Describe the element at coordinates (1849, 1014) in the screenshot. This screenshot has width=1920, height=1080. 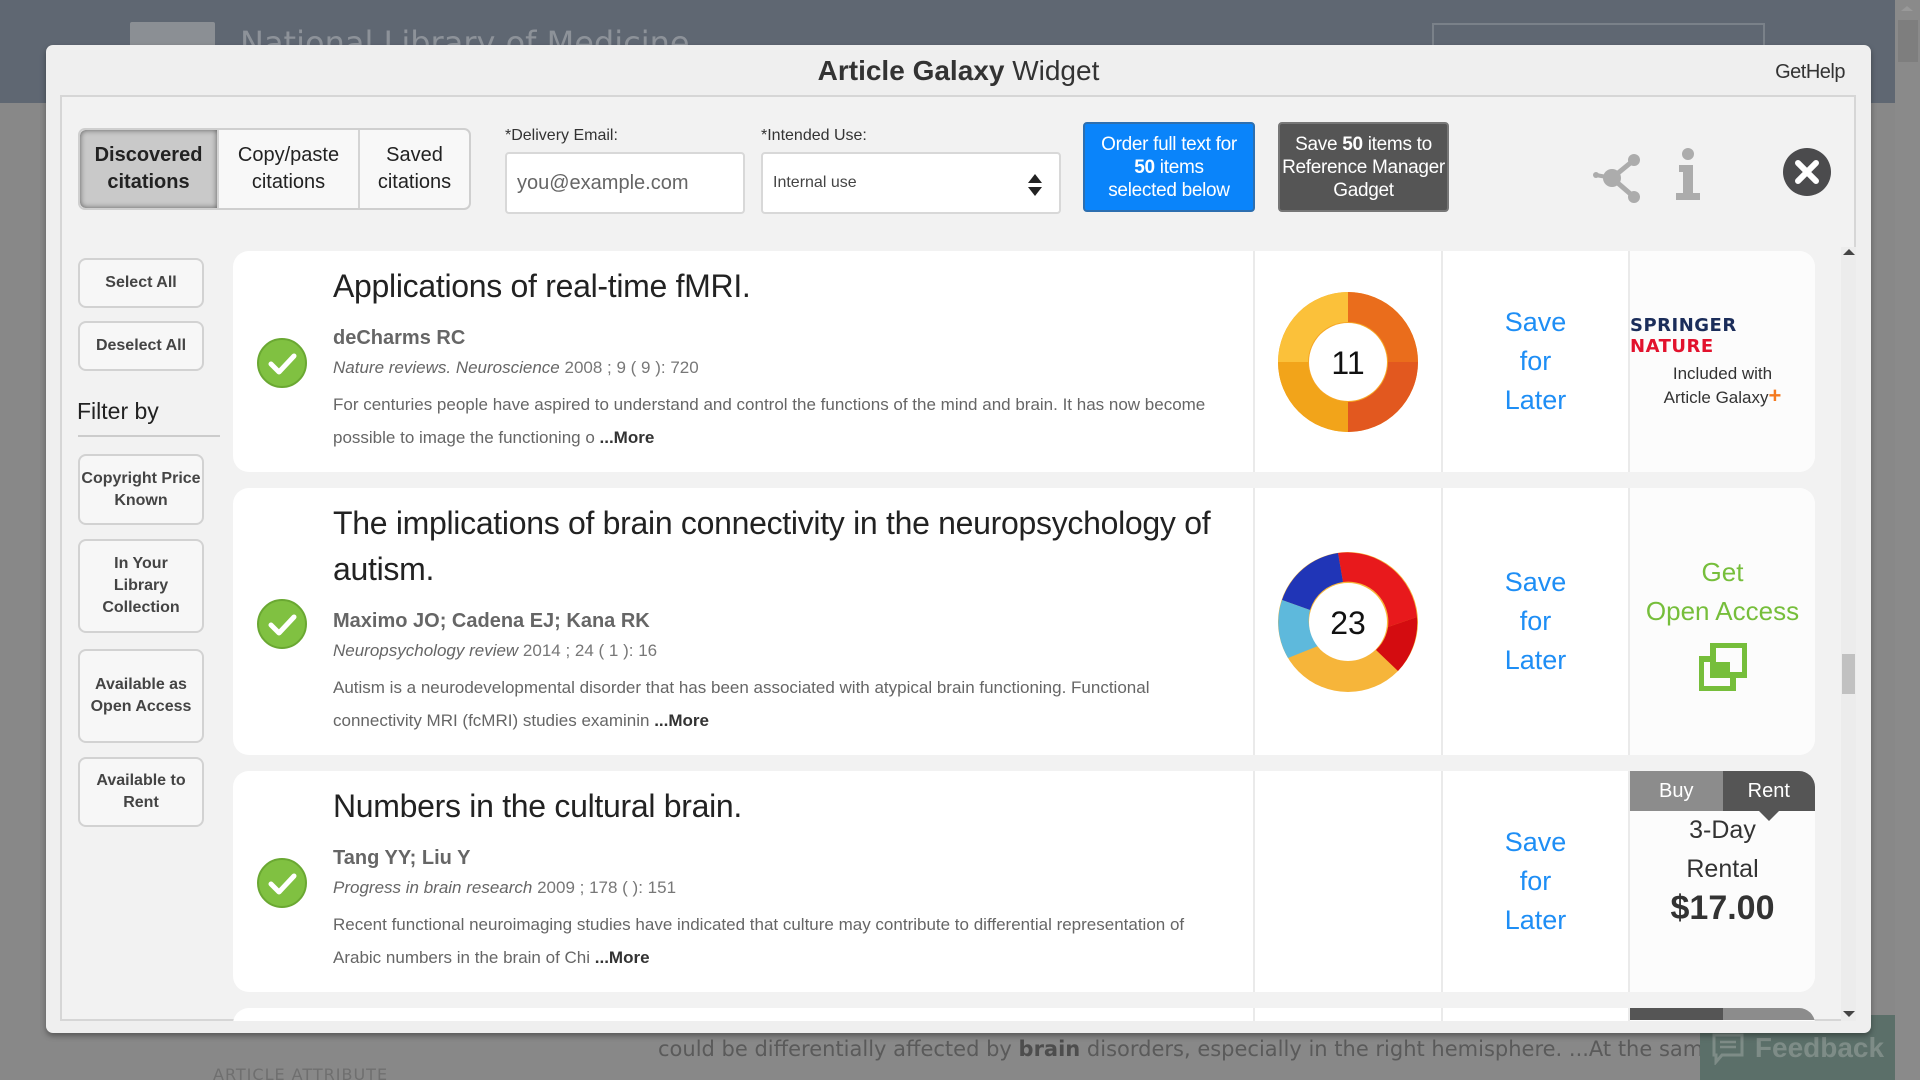
I see `scroll-down-arrow-icon` at that location.